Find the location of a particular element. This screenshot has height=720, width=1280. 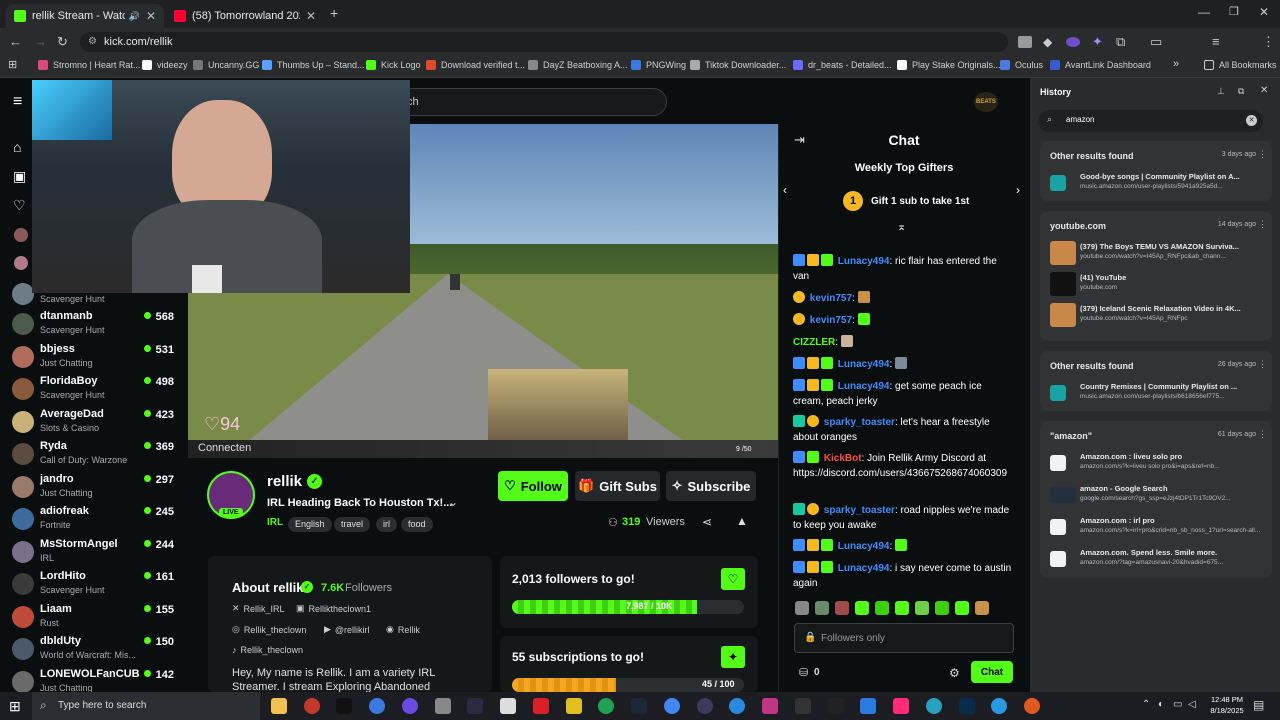

restore-window-icon: ❐ is located at coordinates (1234, 11).